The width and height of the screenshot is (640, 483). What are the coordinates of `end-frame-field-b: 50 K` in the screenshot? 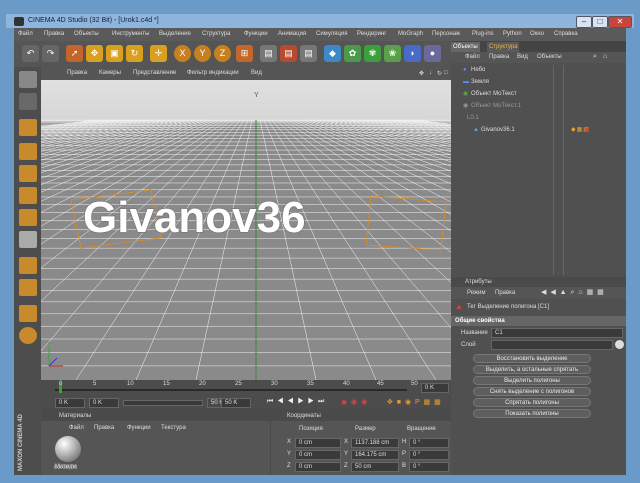 It's located at (236, 403).